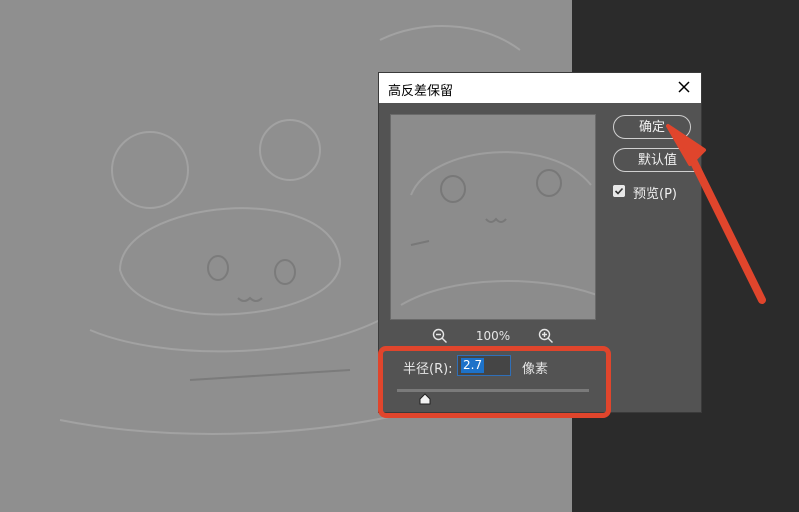 Image resolution: width=799 pixels, height=512 pixels. I want to click on ok-button: 确定, so click(652, 127).